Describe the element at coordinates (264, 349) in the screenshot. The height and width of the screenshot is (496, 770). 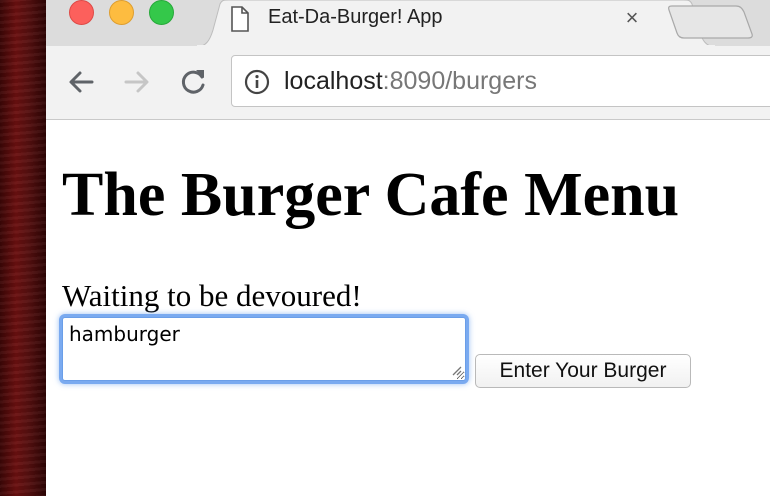
I see `burger-name-input: hamburger` at that location.